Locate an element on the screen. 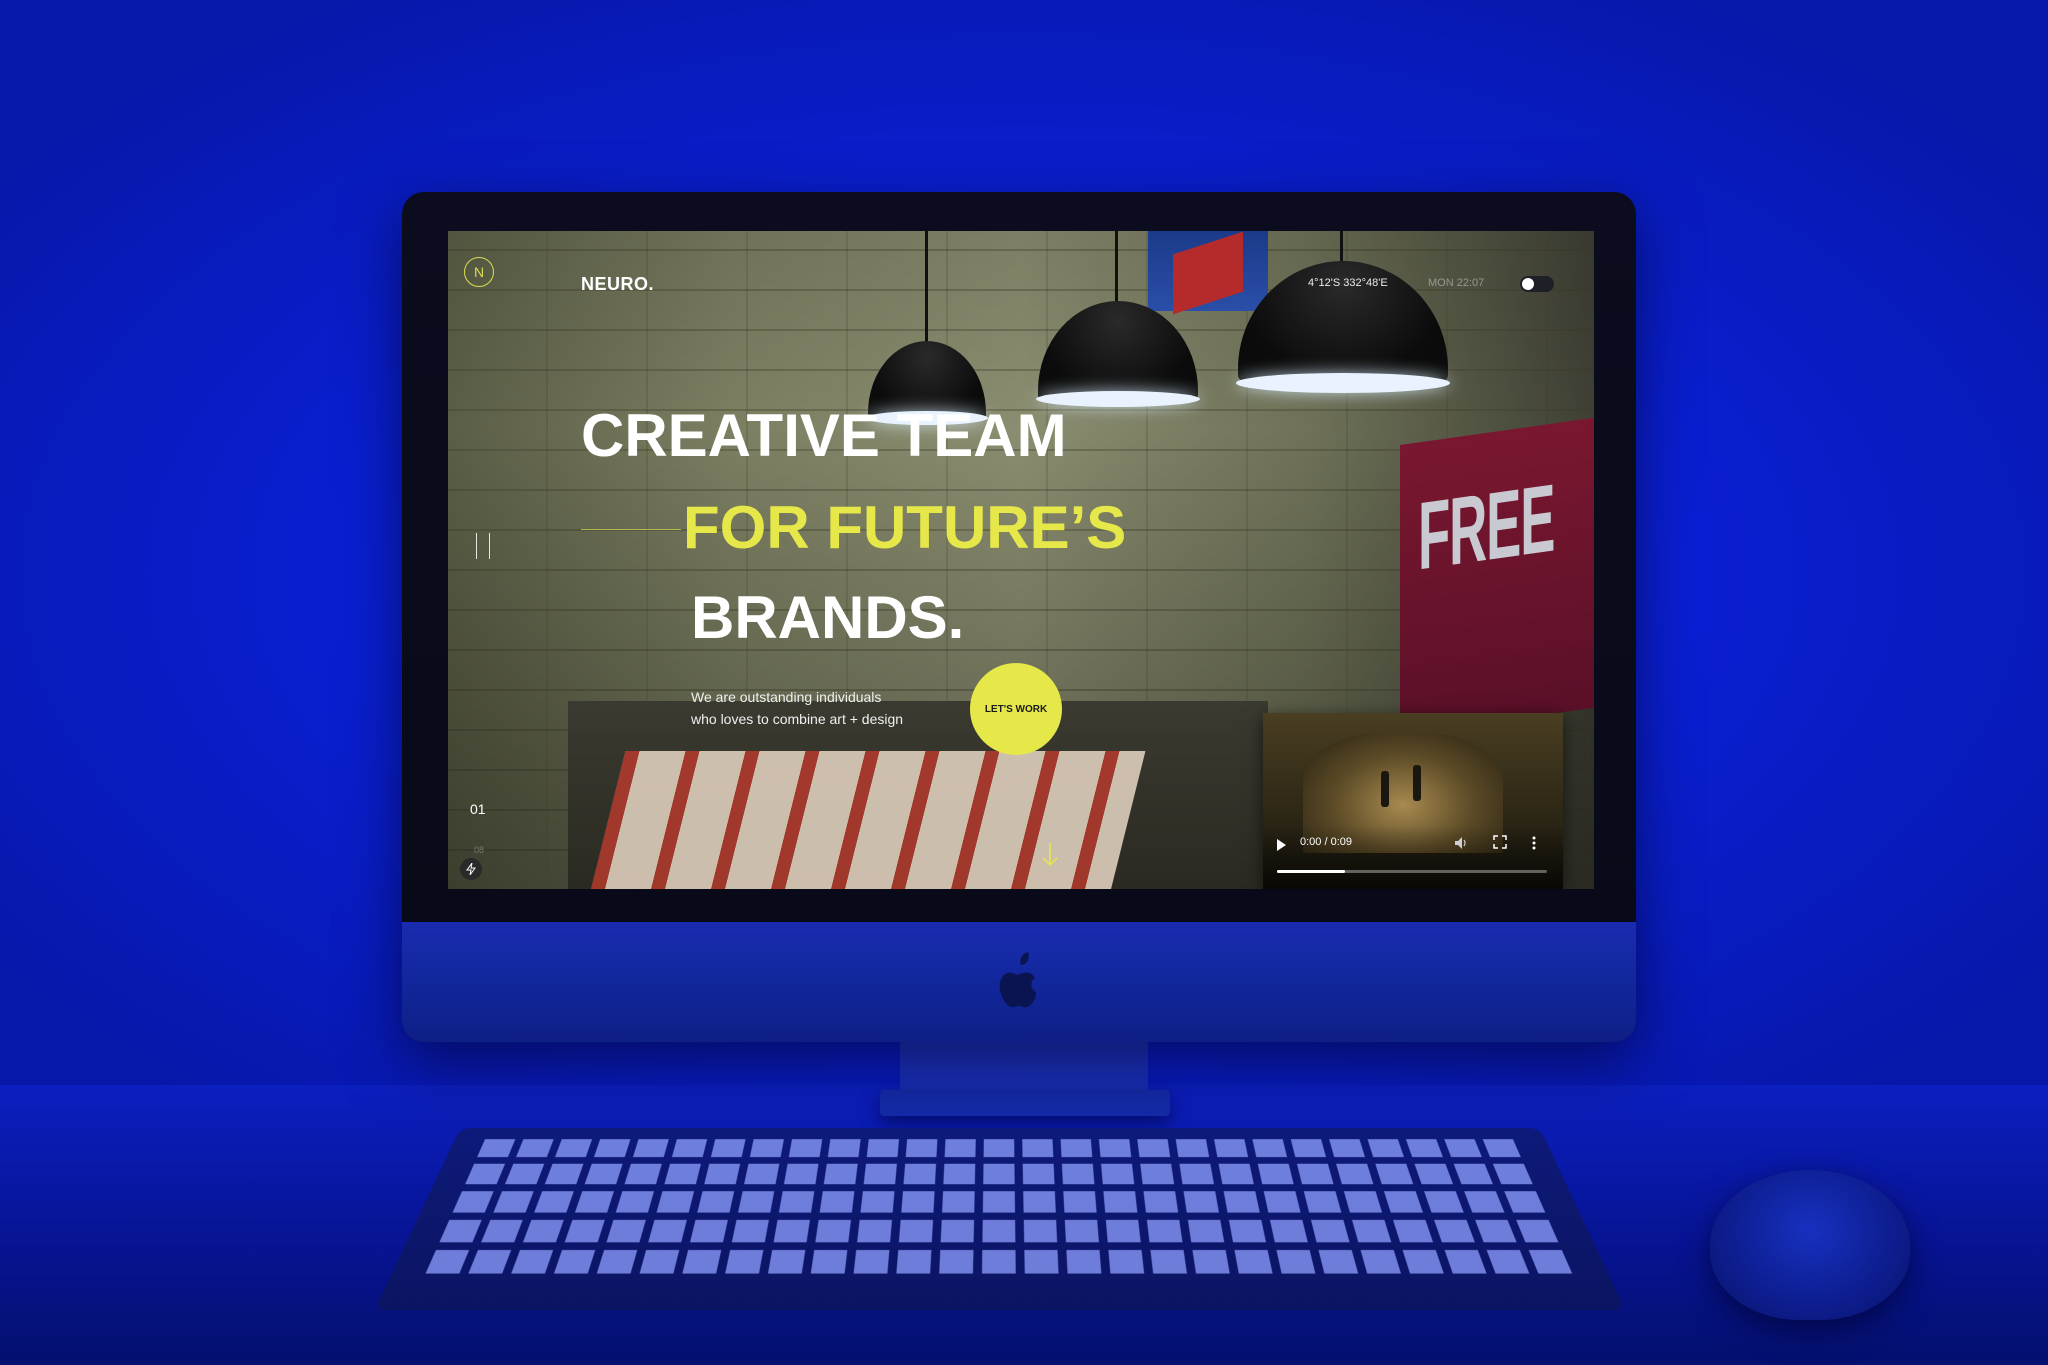 This screenshot has height=1365, width=2048. headline-line-1: CREATIVE TEAM is located at coordinates (824, 435).